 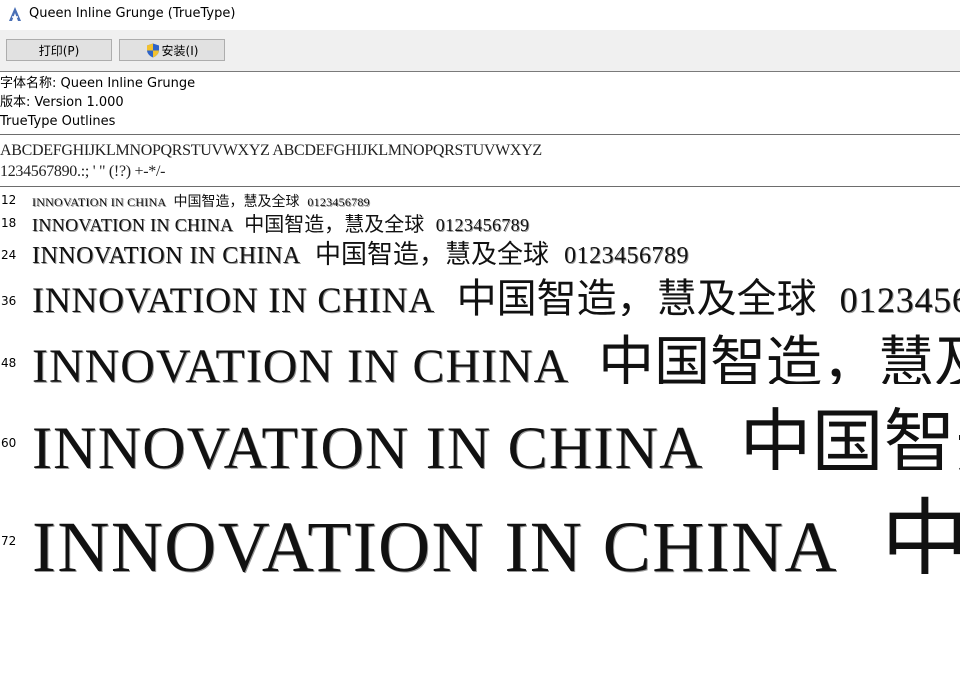 I want to click on charset-digits-symbols: 1234567890.:; ' " (!?) +-*/-, so click(x=83, y=171).